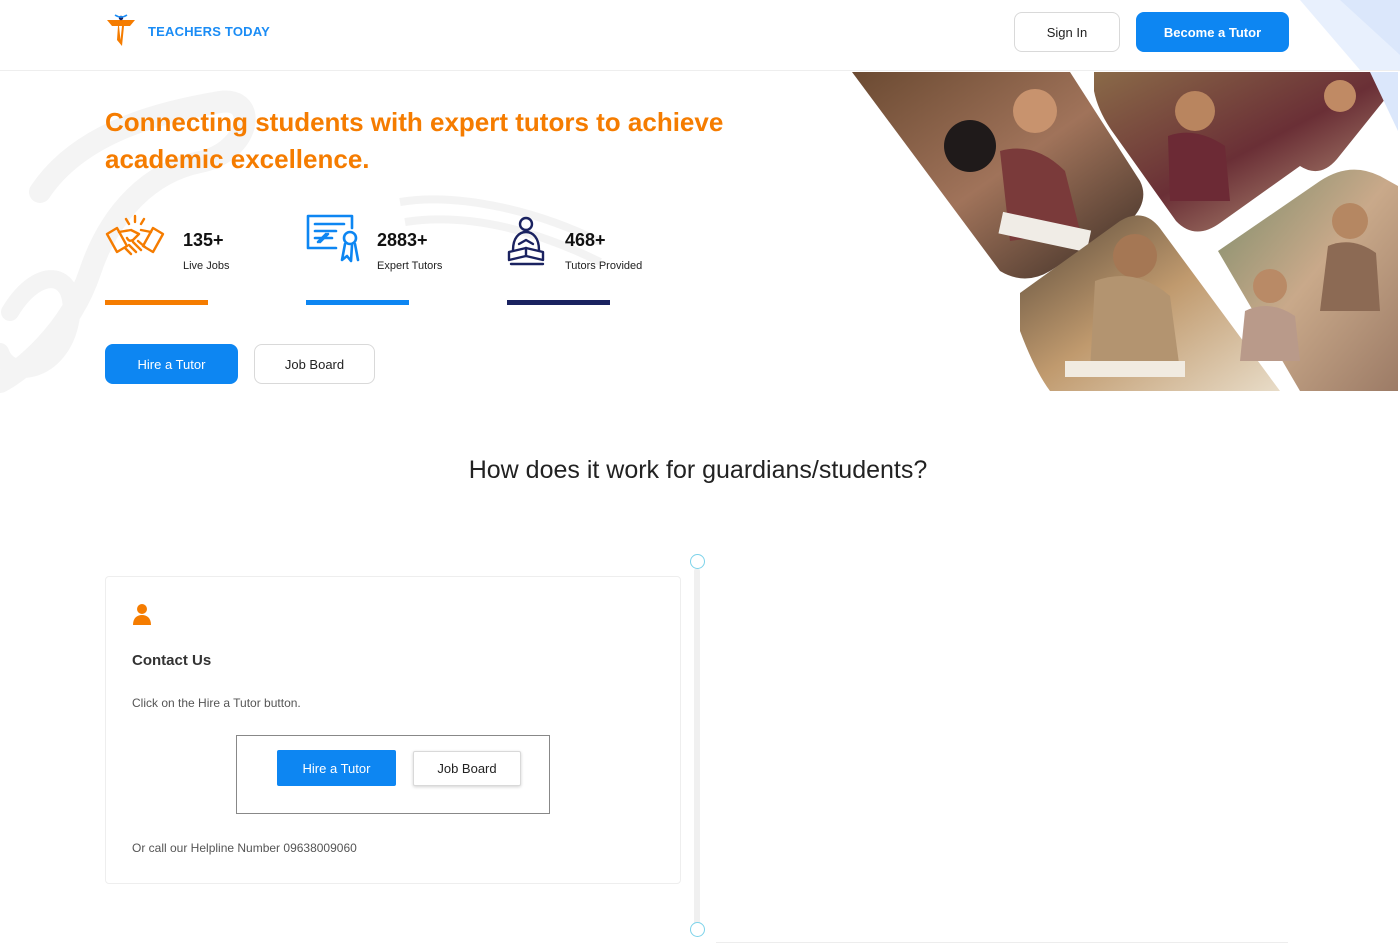 This screenshot has width=1400, height=945. Describe the element at coordinates (526, 241) in the screenshot. I see `reader-icon` at that location.